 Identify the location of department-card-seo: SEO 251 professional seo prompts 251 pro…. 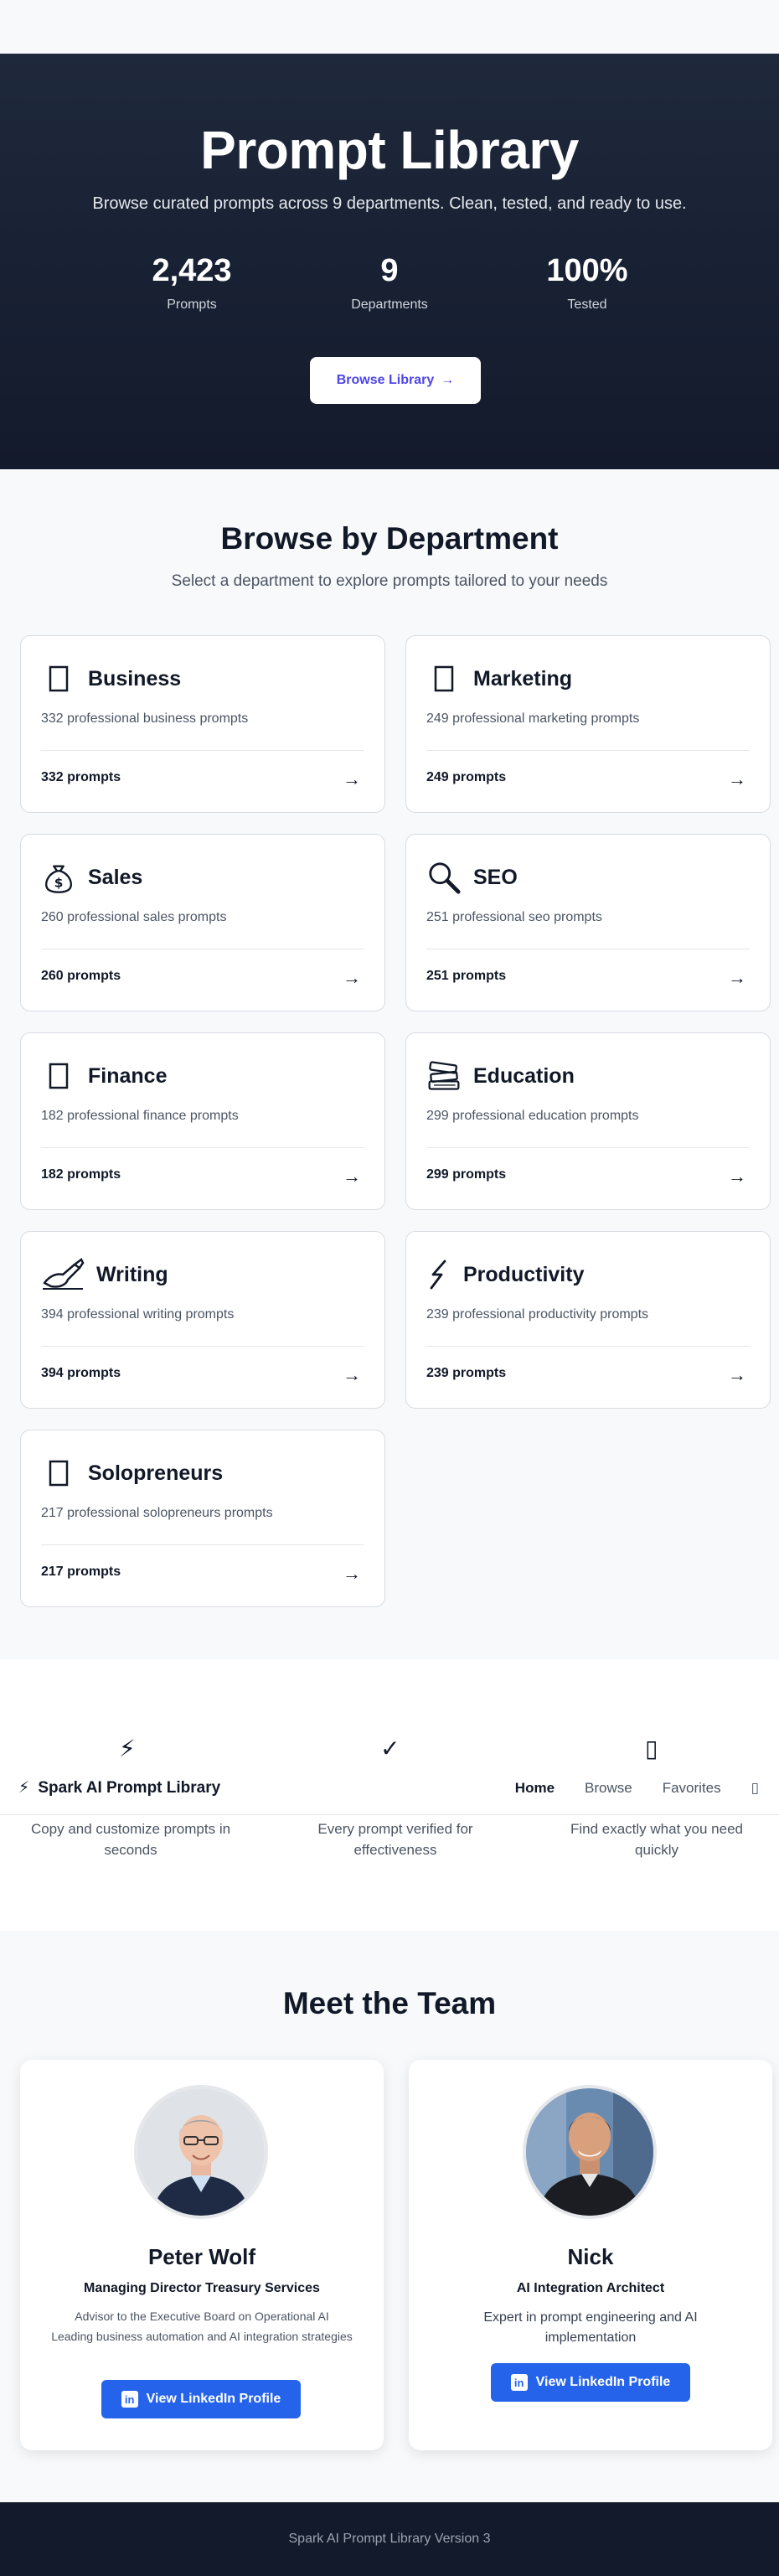
(588, 922).